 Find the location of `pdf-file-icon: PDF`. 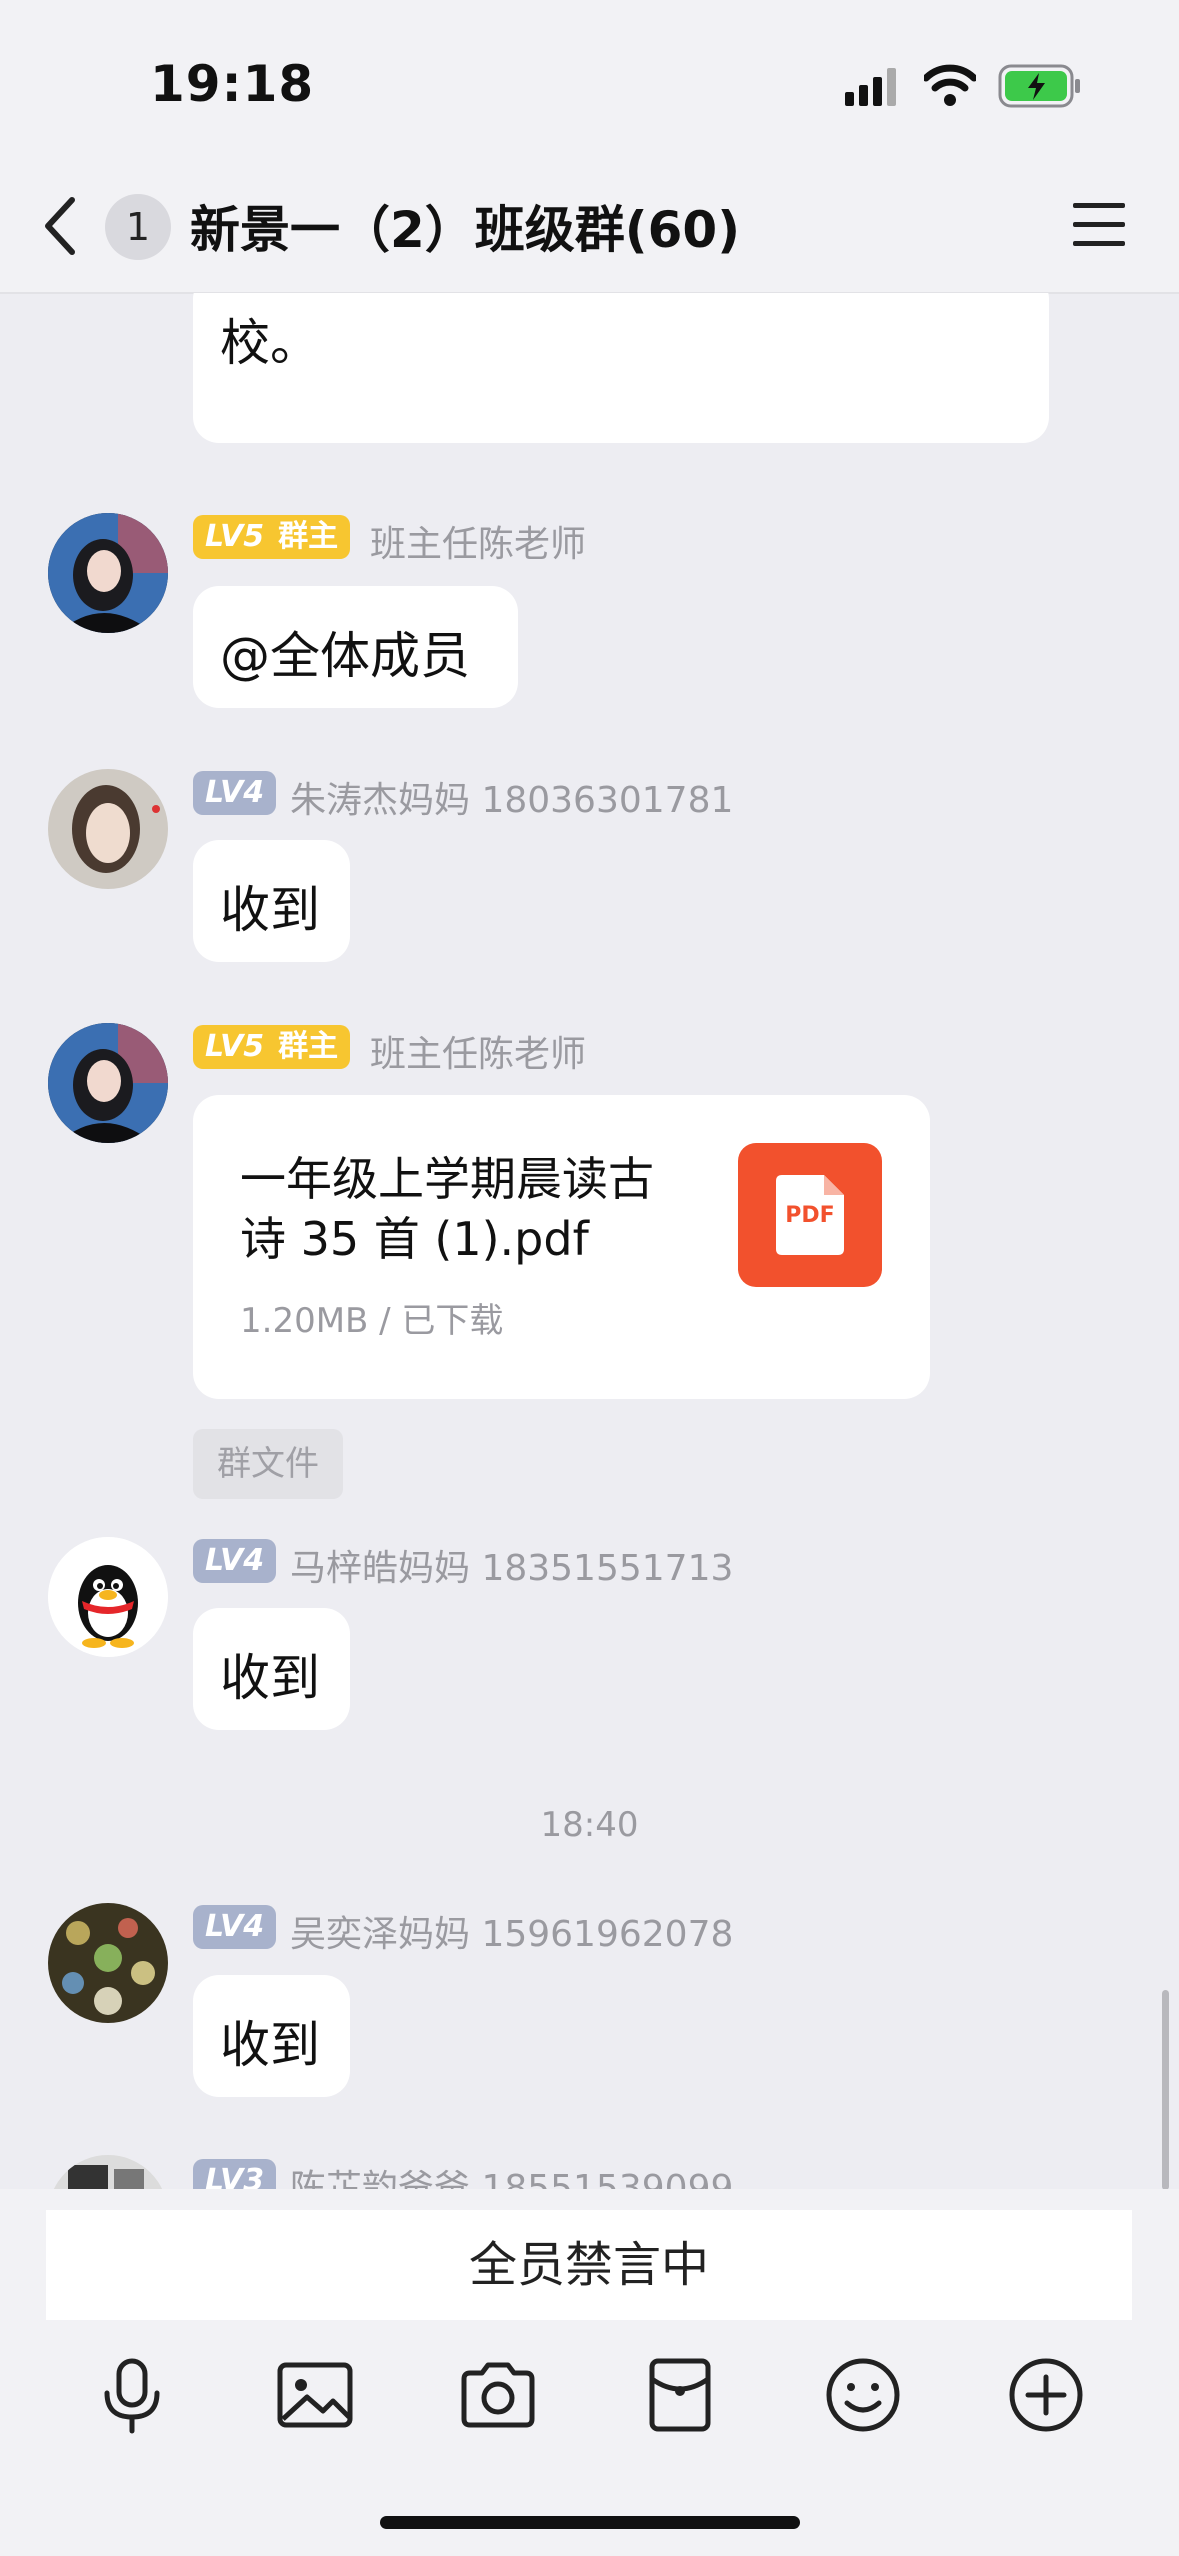

pdf-file-icon: PDF is located at coordinates (810, 1215).